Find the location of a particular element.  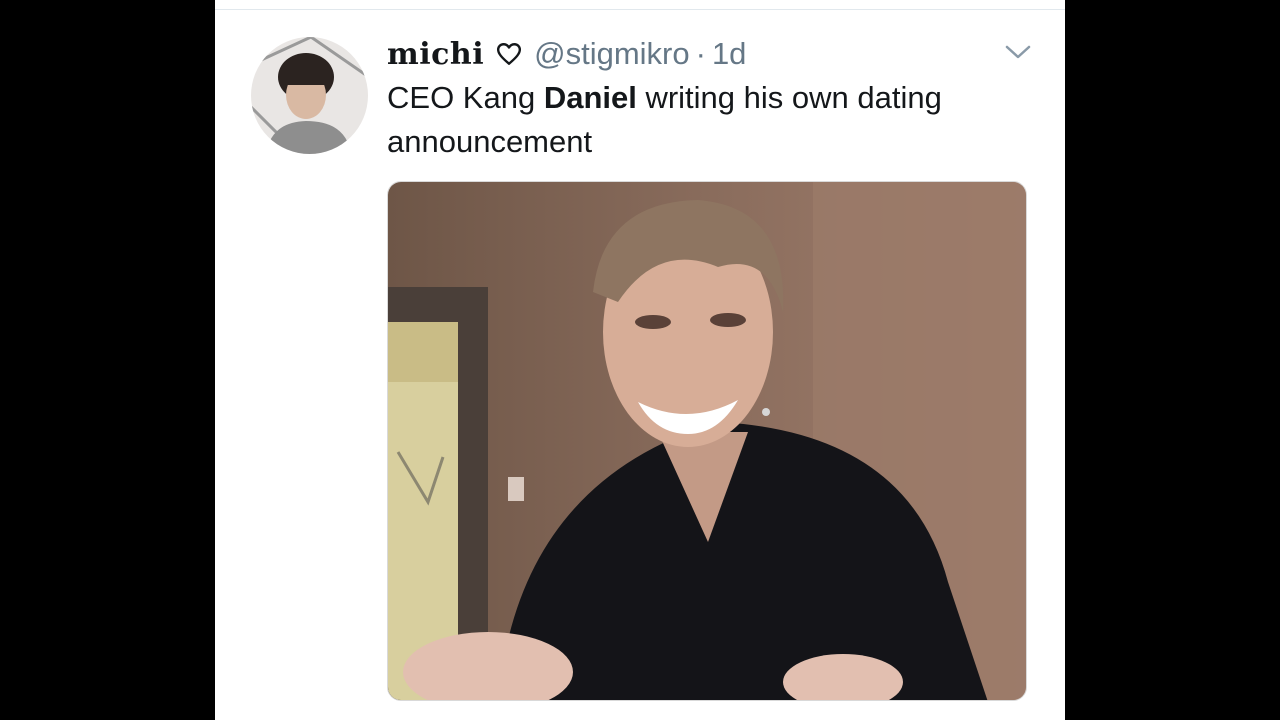

display-name: michi is located at coordinates (435, 54).